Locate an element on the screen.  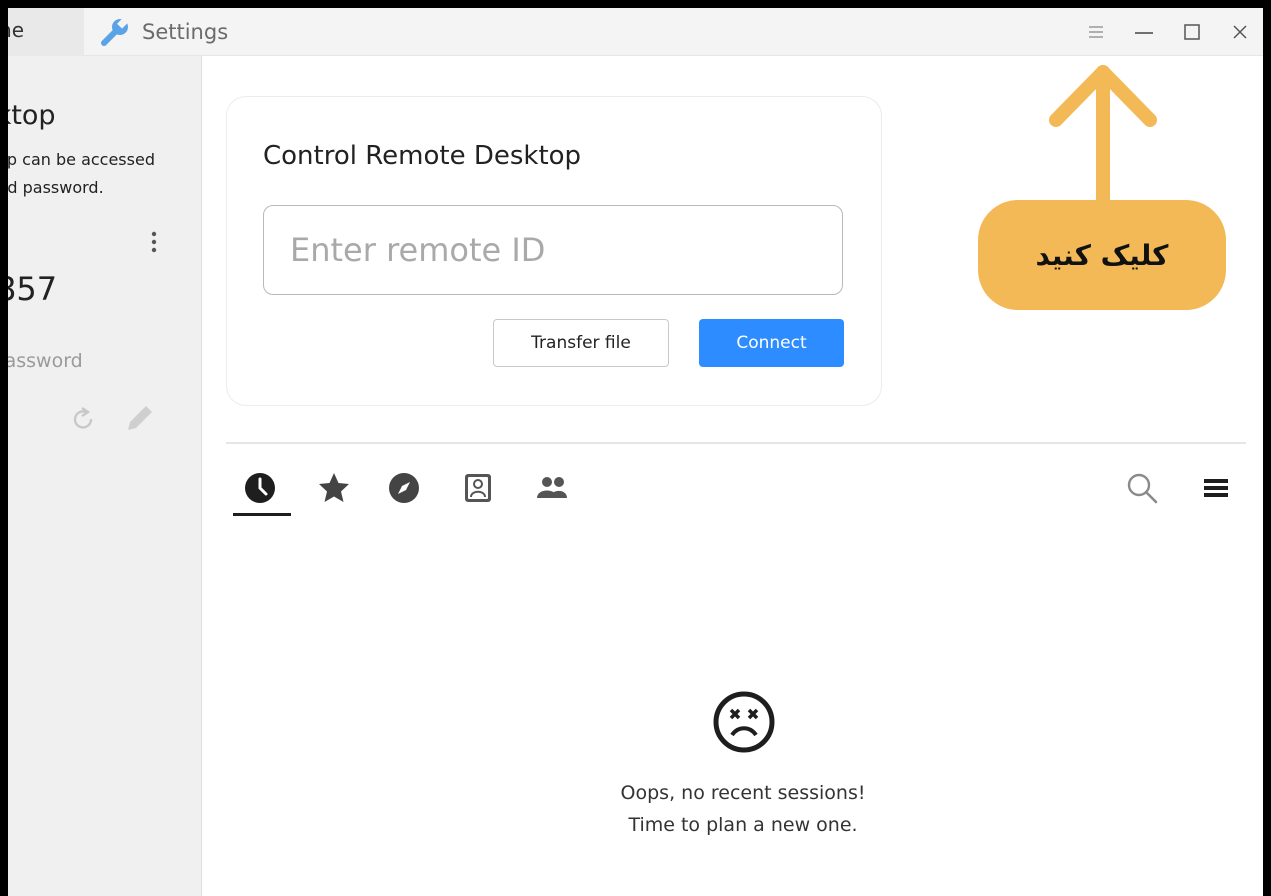
transfer-file-button: Transfer file is located at coordinates (581, 343).